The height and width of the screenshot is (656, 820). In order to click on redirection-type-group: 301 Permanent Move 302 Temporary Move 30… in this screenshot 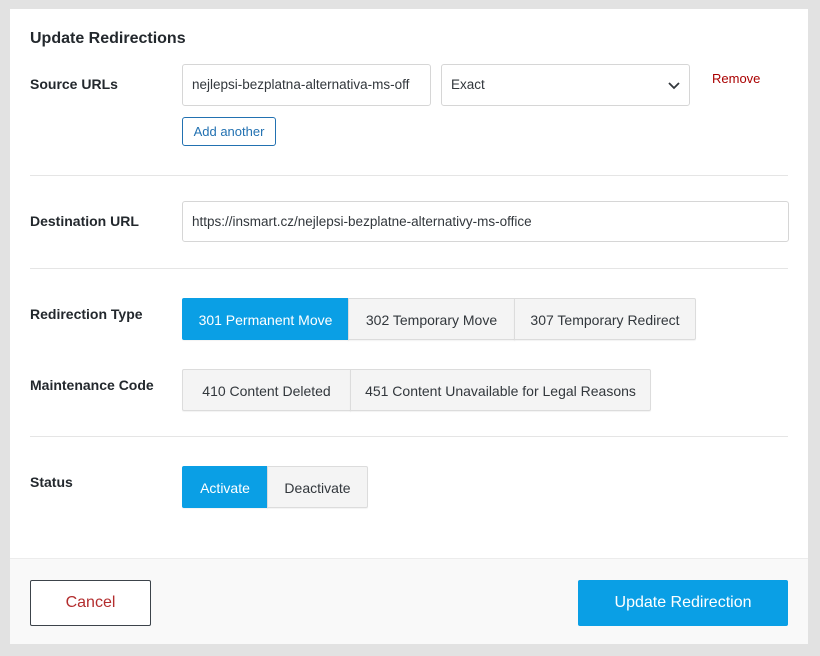, I will do `click(439, 319)`.